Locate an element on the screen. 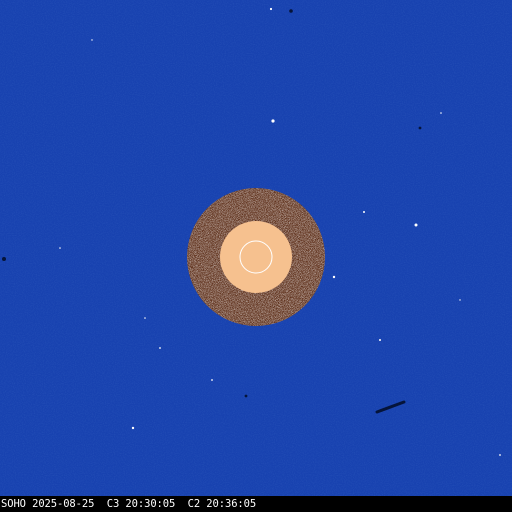 This screenshot has height=512, width=512. caption-bar: SOHO 2025-08-25 C3 20:30:05 C2 20:36:05 is located at coordinates (256, 504).